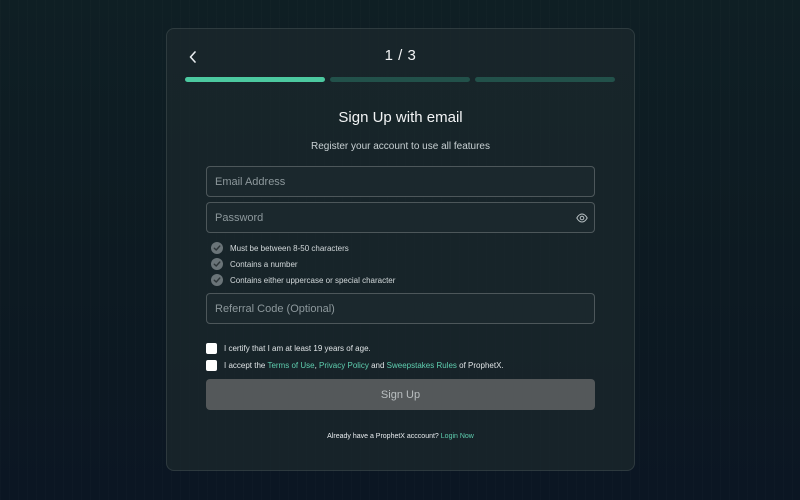  I want to click on password-rule: Contains a number, so click(303, 264).